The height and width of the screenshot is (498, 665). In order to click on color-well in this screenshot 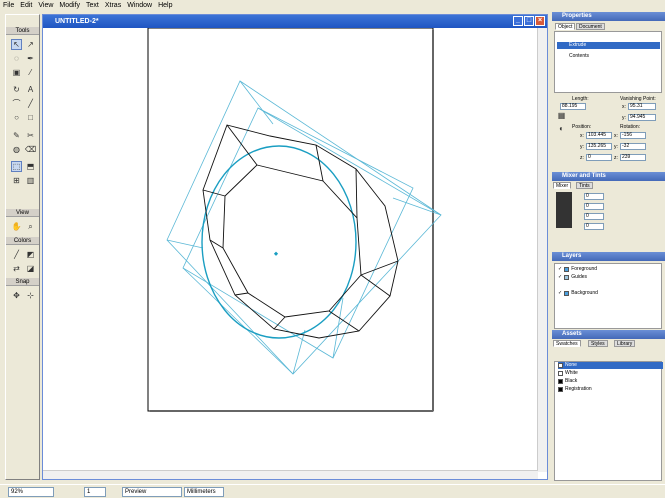, I will do `click(564, 210)`.